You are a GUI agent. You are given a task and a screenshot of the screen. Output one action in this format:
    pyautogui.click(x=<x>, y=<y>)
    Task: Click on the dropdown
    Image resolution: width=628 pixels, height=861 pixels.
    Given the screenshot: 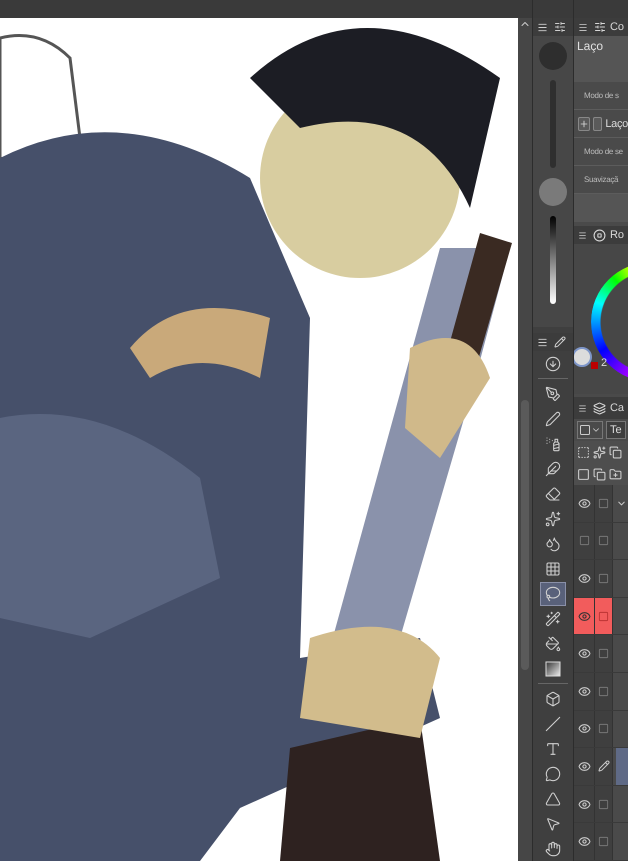 What is the action you would take?
    pyautogui.click(x=590, y=430)
    